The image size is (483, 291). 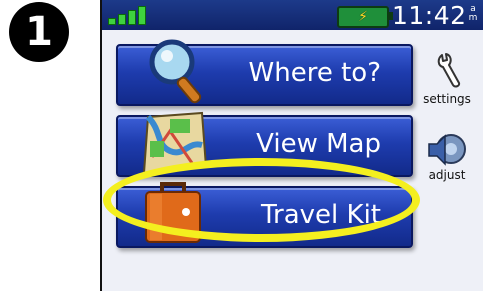 I want to click on adjust-label: adjust, so click(x=447, y=175).